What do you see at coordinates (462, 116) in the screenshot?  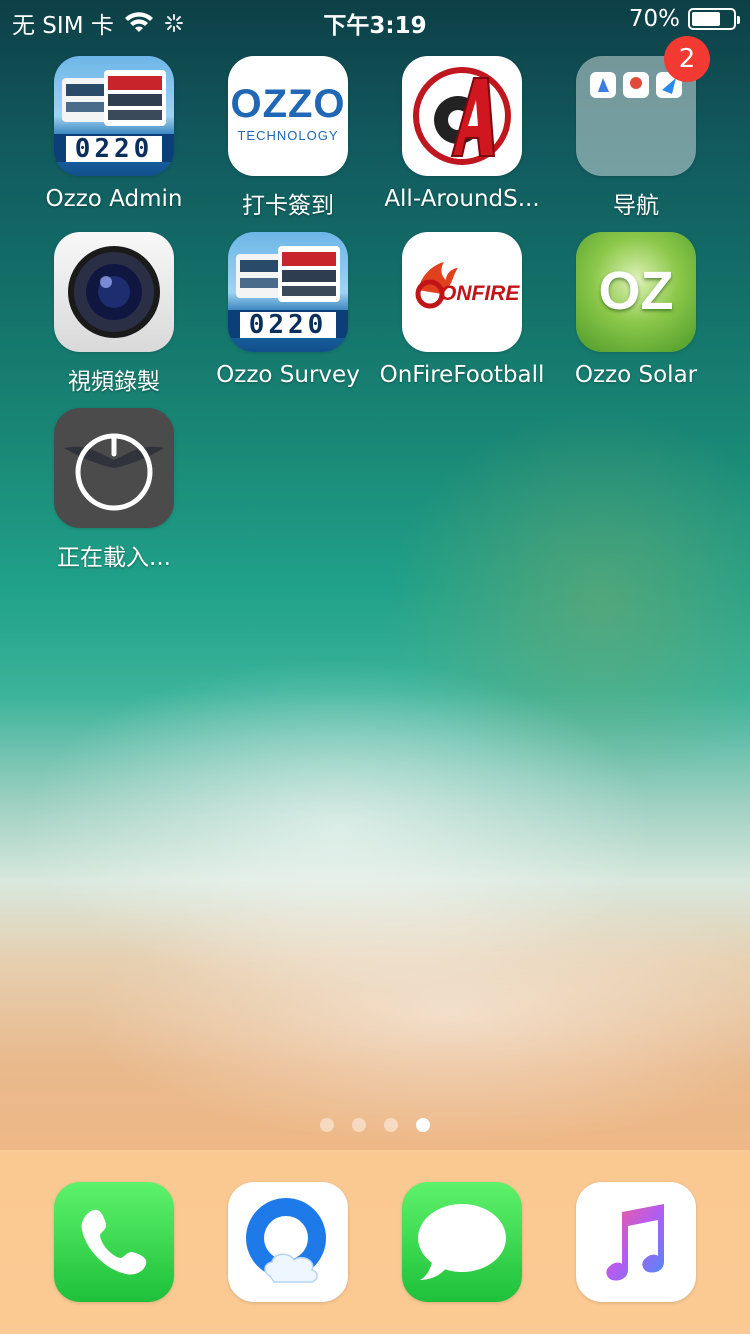 I see `all-around-soccer-icon` at bounding box center [462, 116].